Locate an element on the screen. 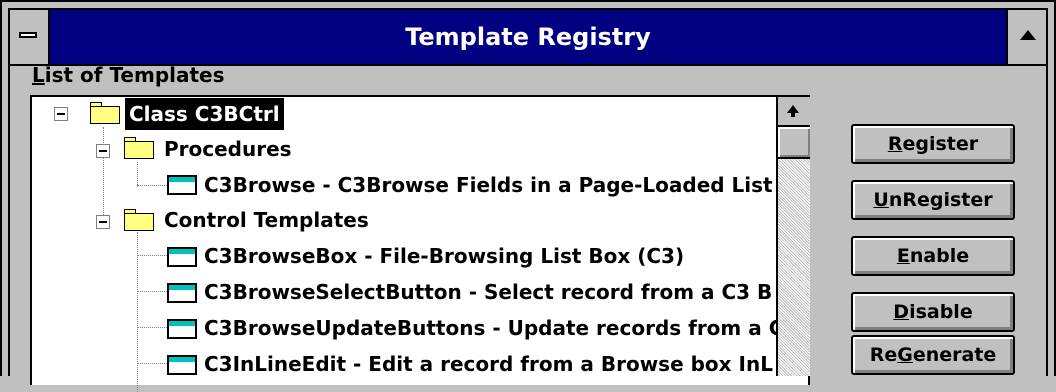 The height and width of the screenshot is (392, 1056). tree-item-control-templates: Control Templates is located at coordinates (266, 220).